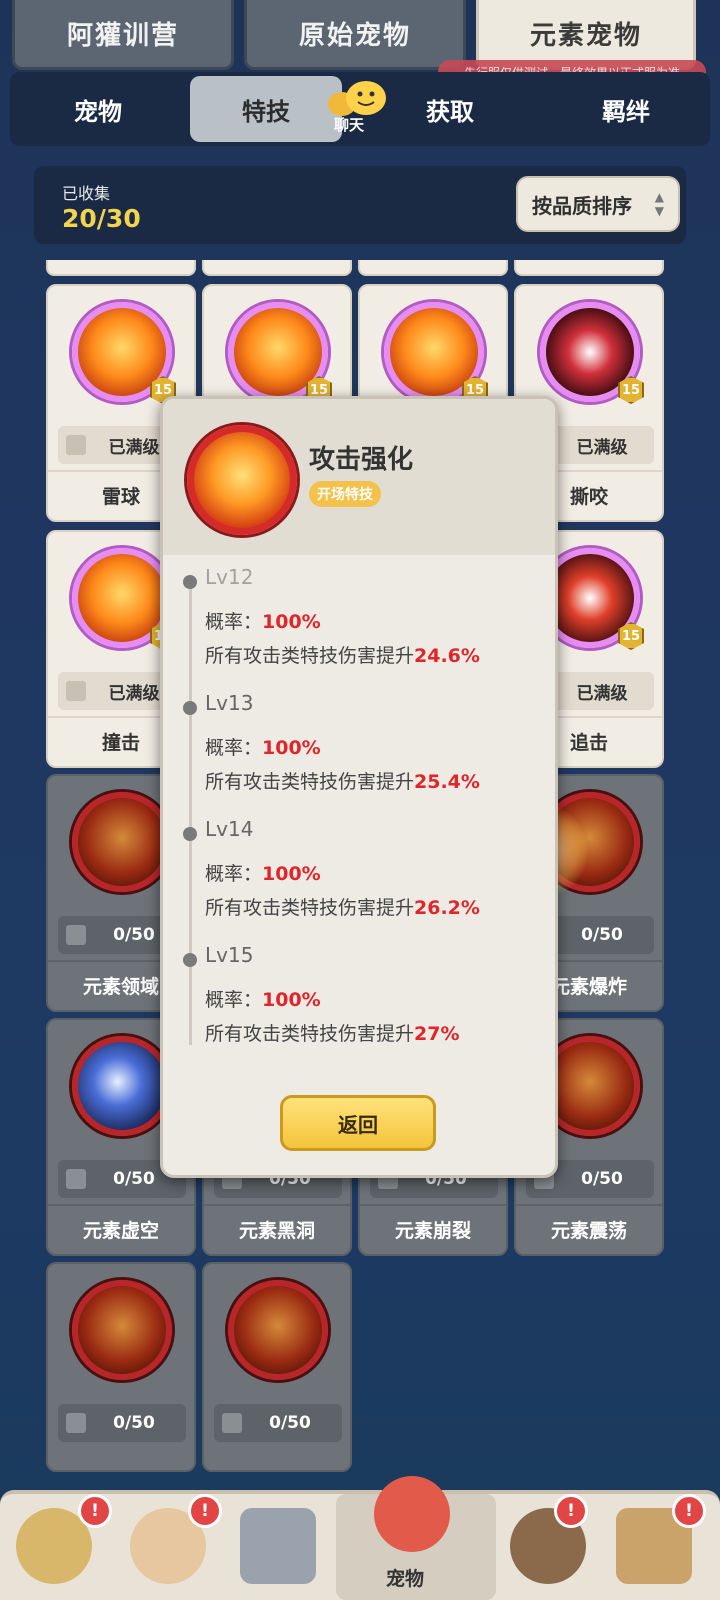 The width and height of the screenshot is (720, 1600). I want to click on sword-shield-icon, so click(278, 1546).